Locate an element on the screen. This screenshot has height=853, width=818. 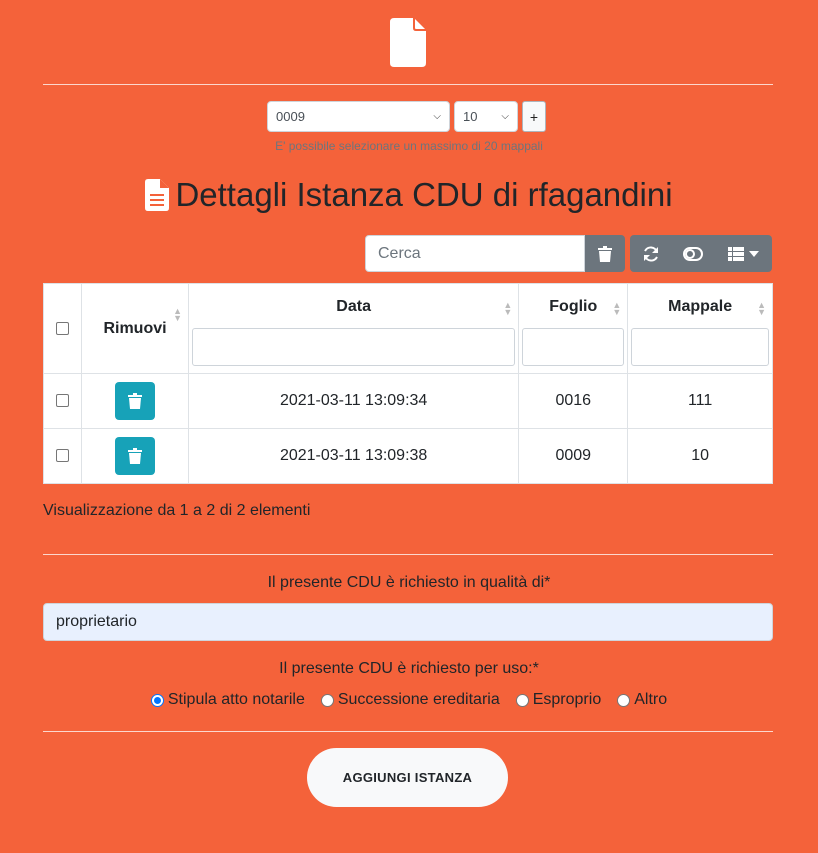
page-title: Dettagli Istanza CDU di rfagandini is located at coordinates (409, 195).